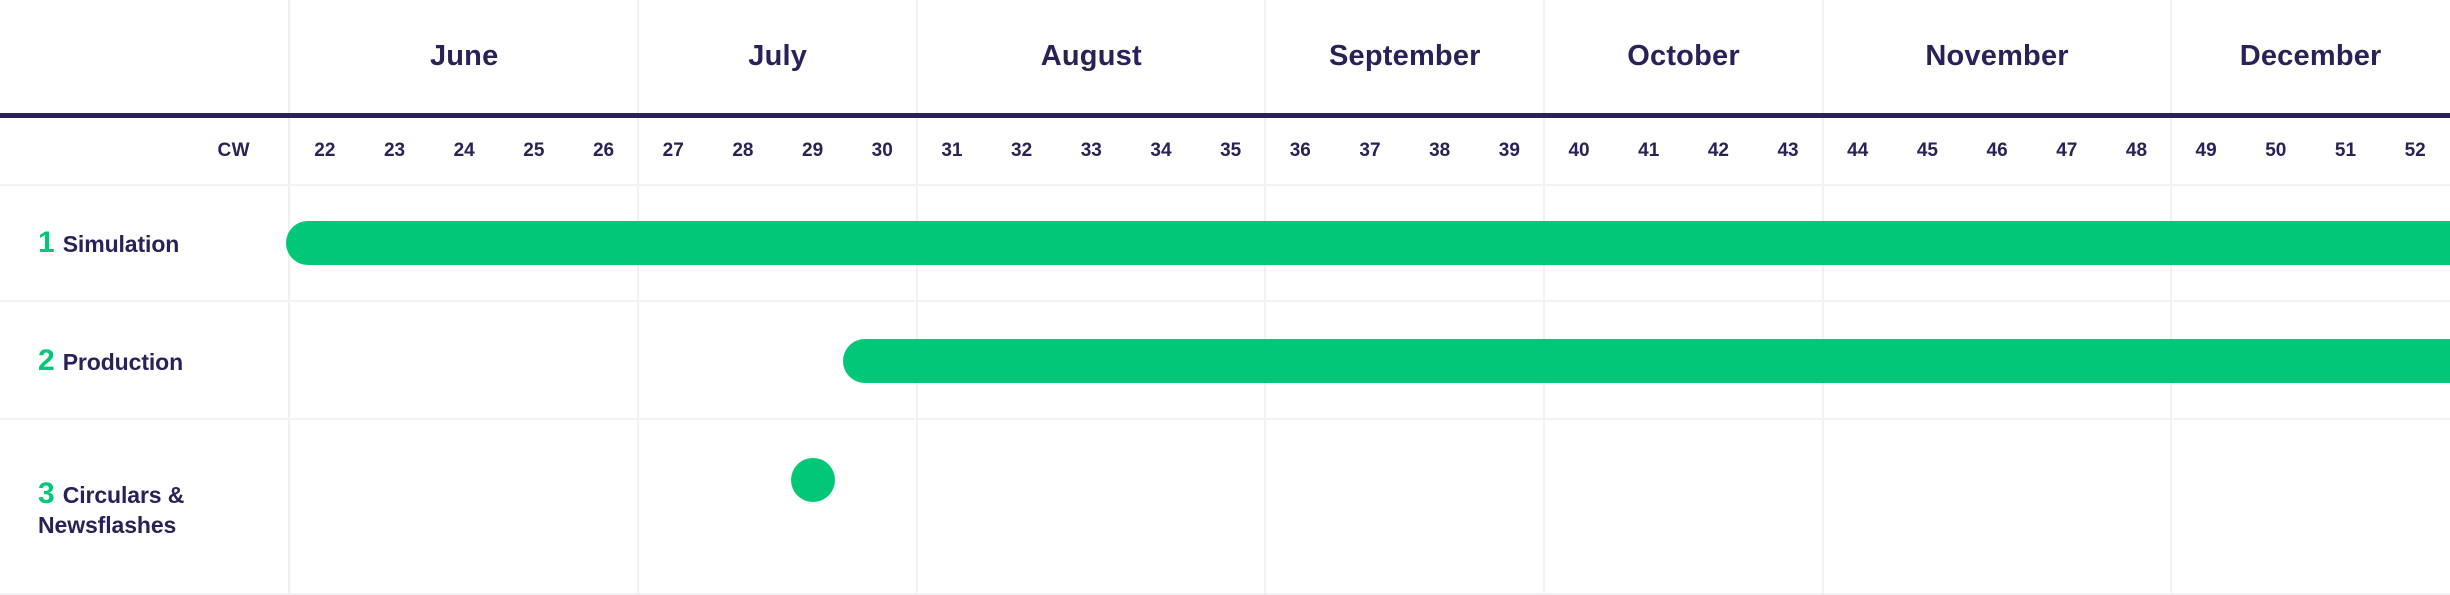  Describe the element at coordinates (2067, 150) in the screenshot. I see `calendar-week-cell: 47` at that location.